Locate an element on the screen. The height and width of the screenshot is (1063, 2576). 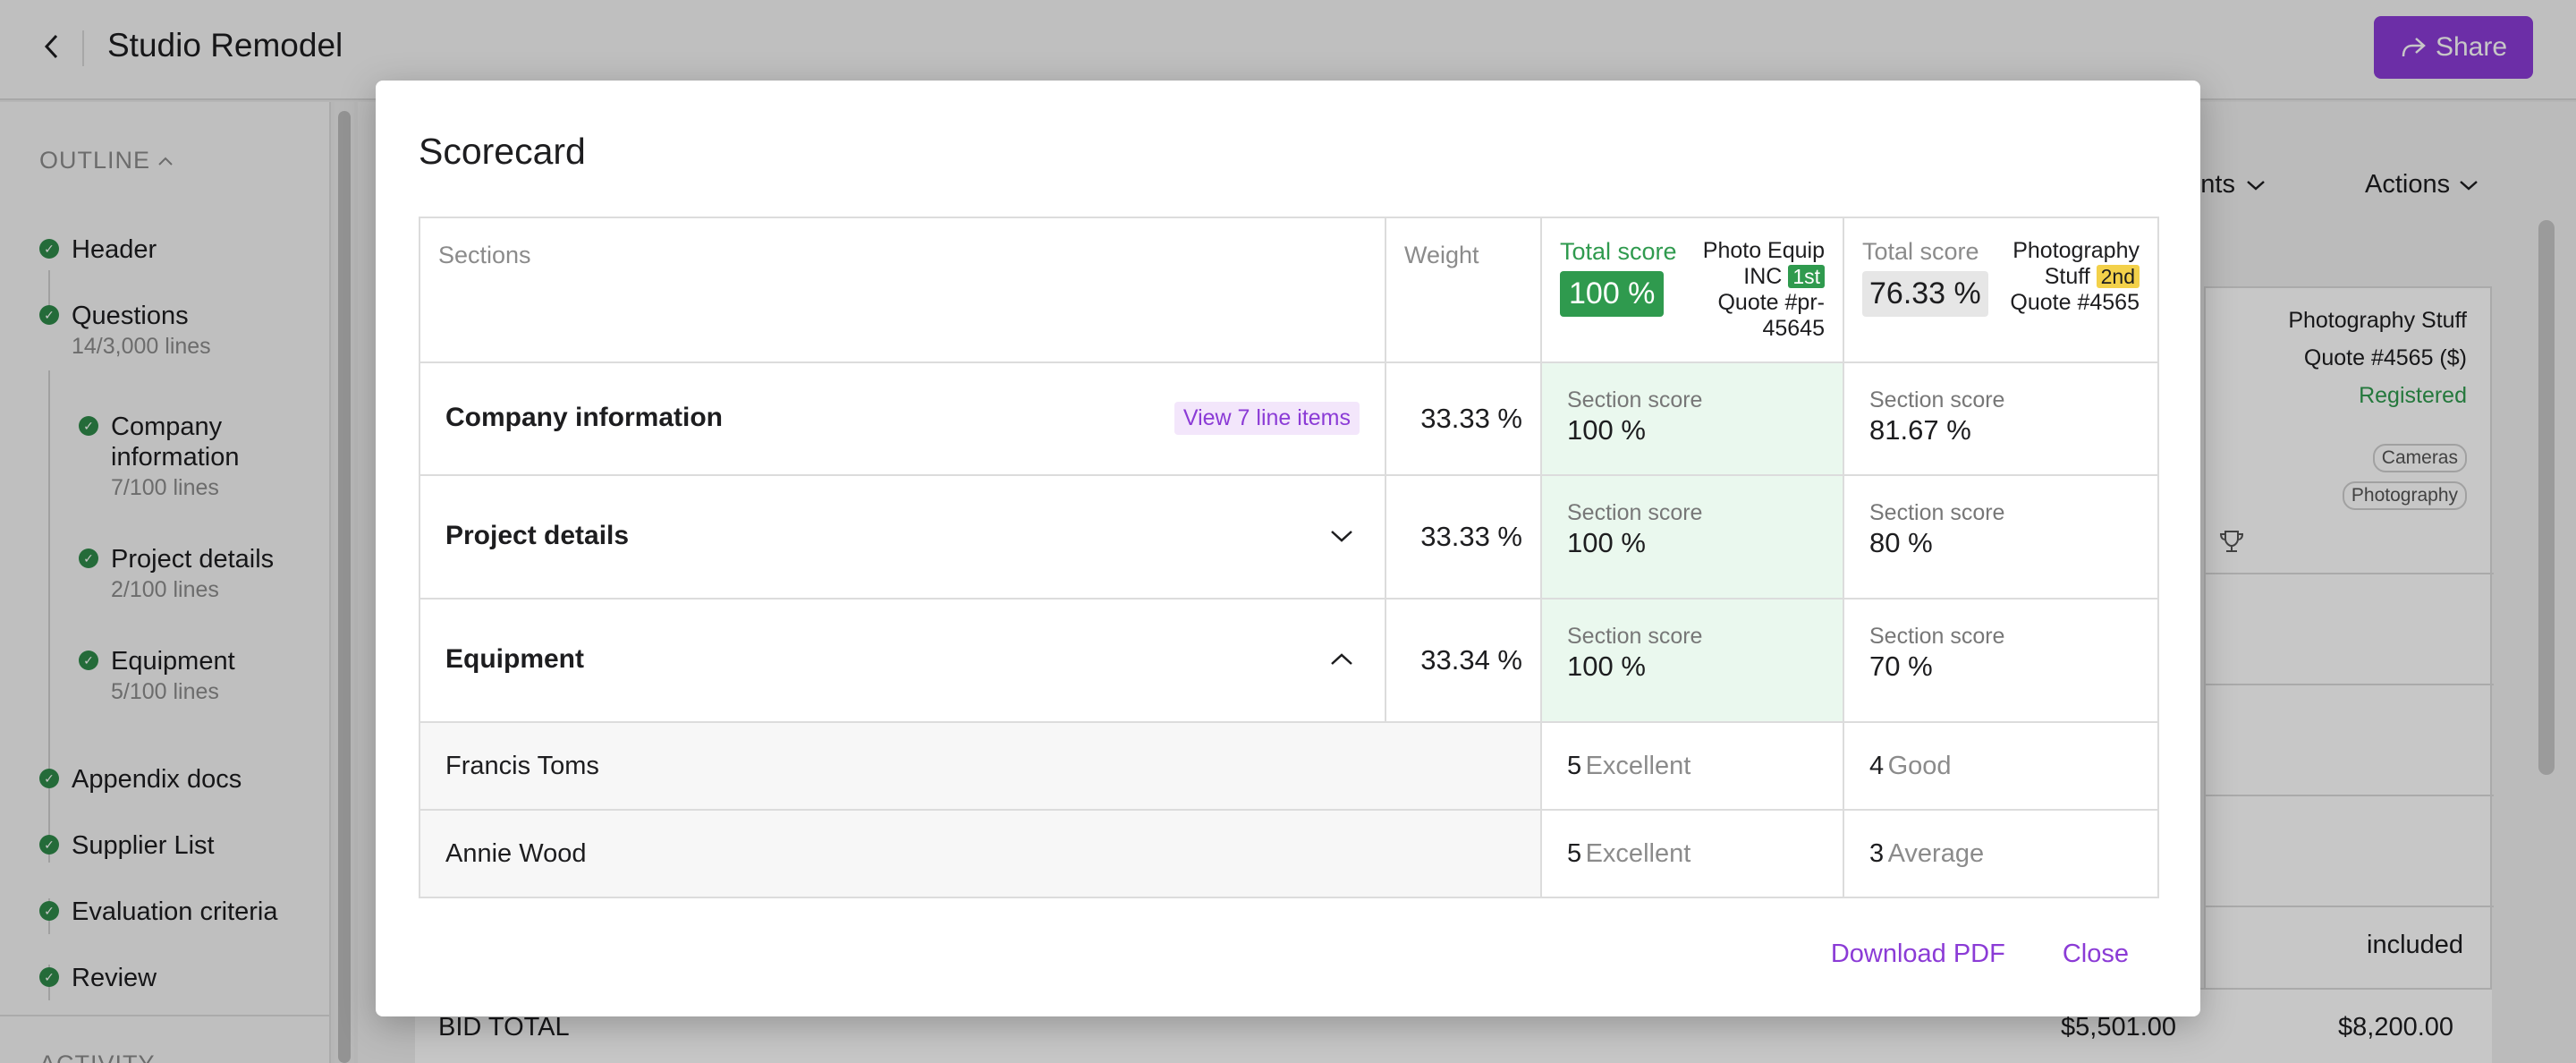
evaluator-row: Francis Toms 5 Excellent 4 Good is located at coordinates (1289, 766).